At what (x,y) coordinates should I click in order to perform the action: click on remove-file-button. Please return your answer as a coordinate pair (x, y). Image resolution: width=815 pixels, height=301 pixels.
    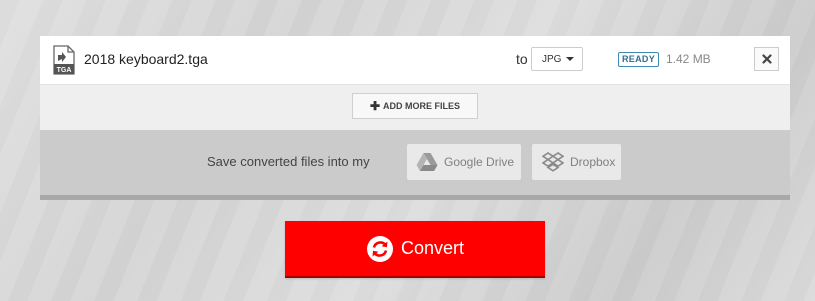
    Looking at the image, I should click on (766, 59).